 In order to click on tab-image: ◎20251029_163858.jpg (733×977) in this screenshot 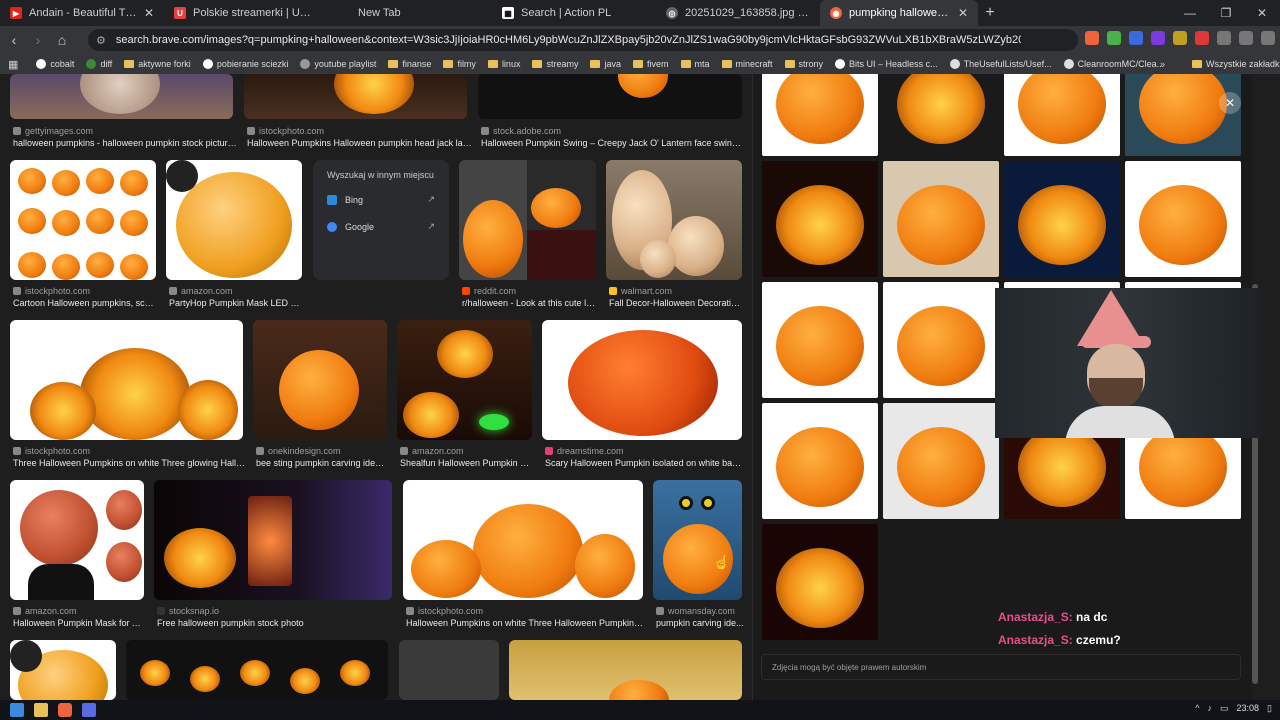, I will do `click(738, 13)`.